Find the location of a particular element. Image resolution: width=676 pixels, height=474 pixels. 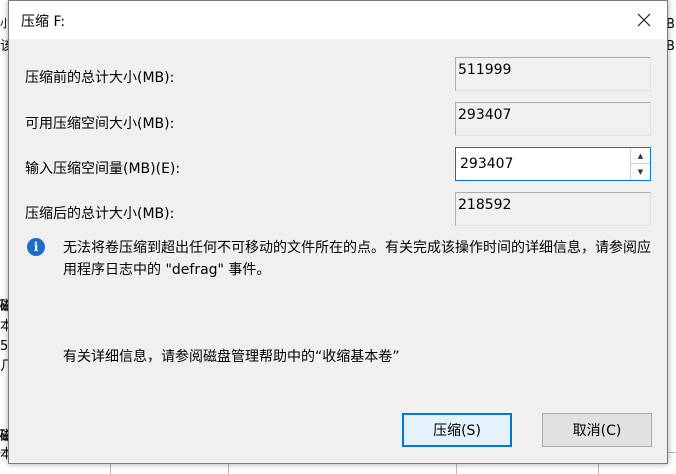

stepper-buttons: ▲ ▼ is located at coordinates (640, 164).